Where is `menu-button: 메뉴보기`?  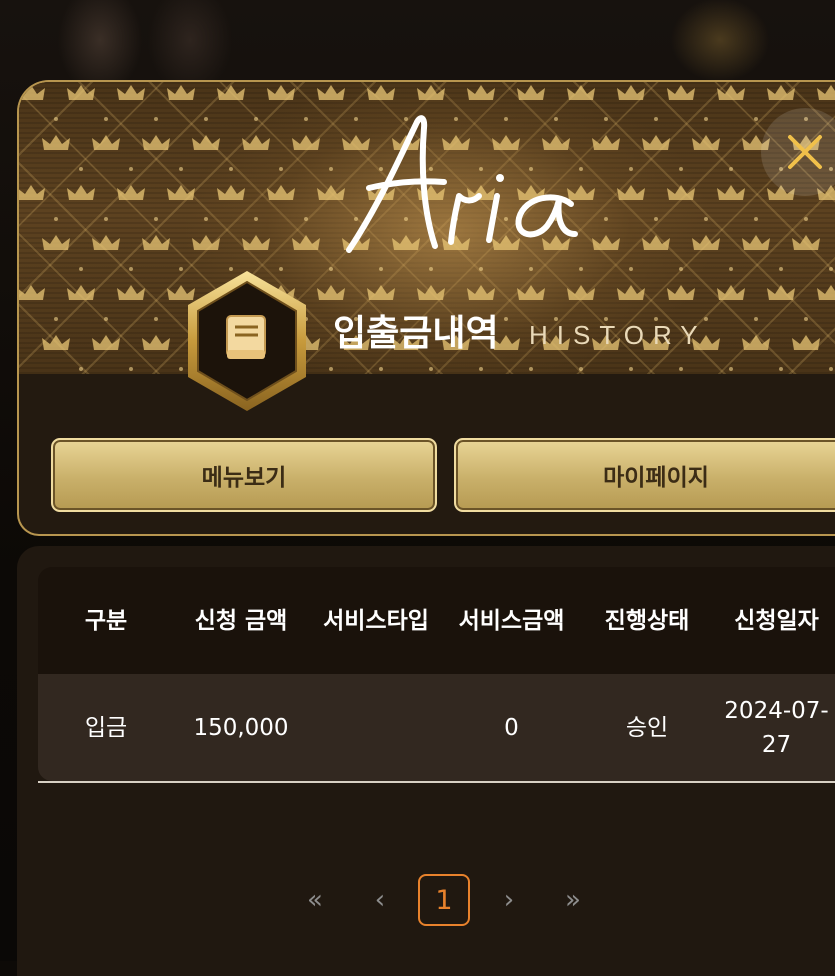 menu-button: 메뉴보기 is located at coordinates (244, 475).